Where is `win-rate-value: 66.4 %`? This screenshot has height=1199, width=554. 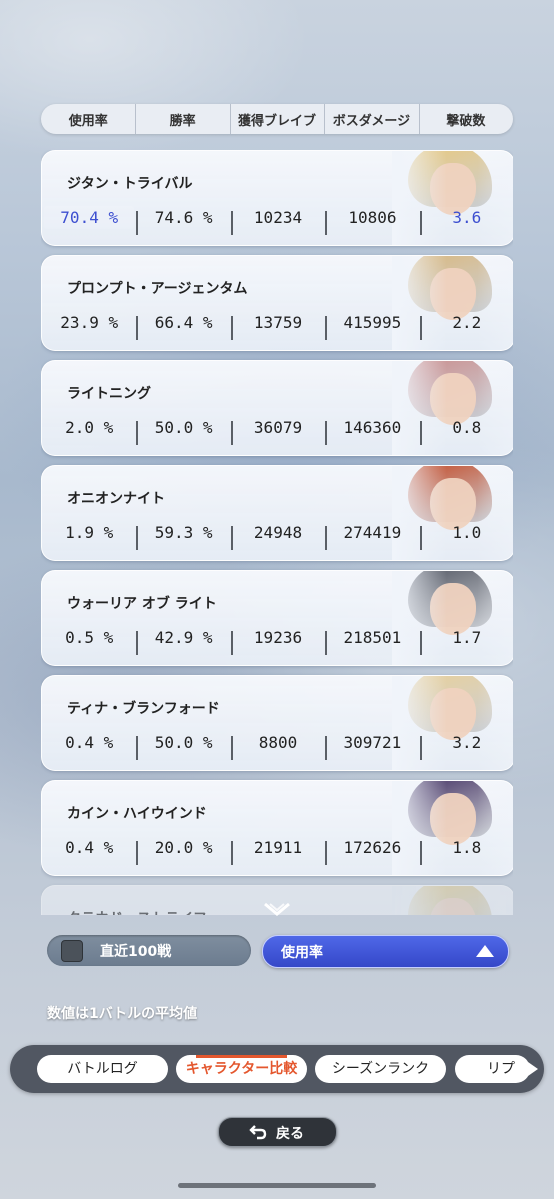 win-rate-value: 66.4 % is located at coordinates (183, 326).